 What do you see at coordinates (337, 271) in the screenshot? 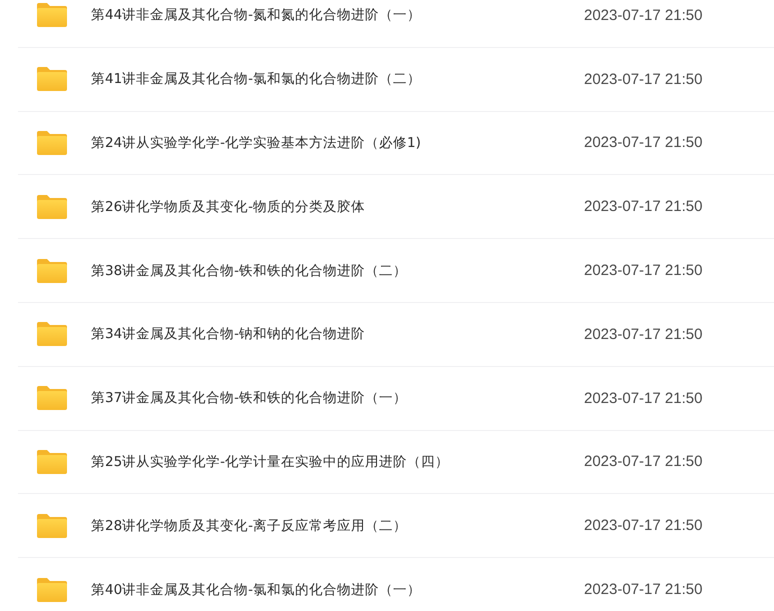
I see `file-name: 第38讲金属及其化合物-铁和铁的化合物进阶（二）` at bounding box center [337, 271].